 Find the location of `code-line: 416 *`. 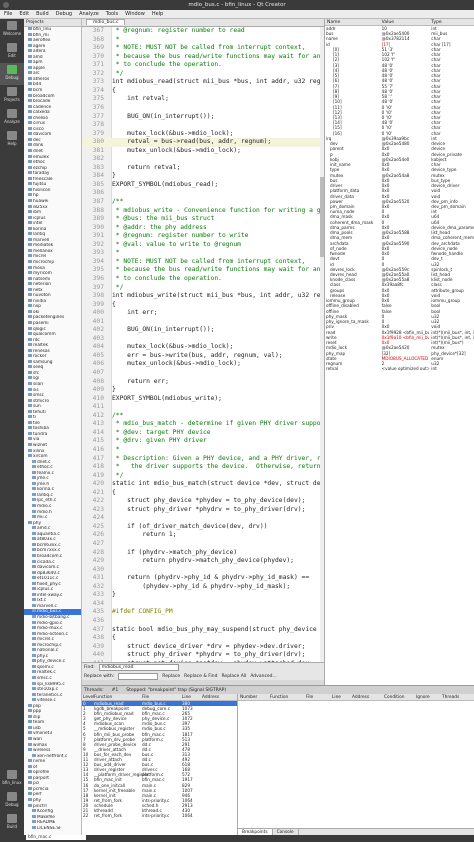

code-line: 416 * is located at coordinates (203, 450).